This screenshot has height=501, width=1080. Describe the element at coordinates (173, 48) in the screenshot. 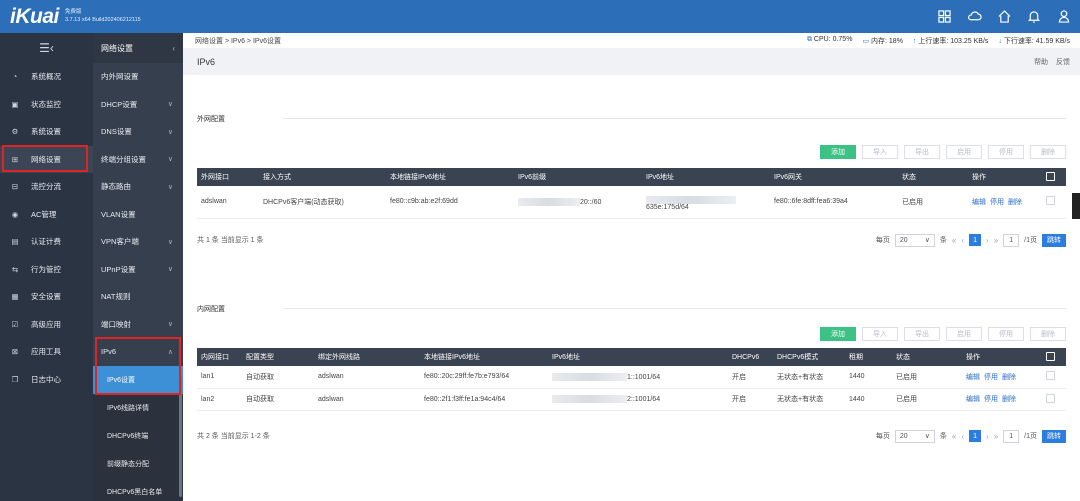

I see `chevron-left-icon: ‹` at that location.